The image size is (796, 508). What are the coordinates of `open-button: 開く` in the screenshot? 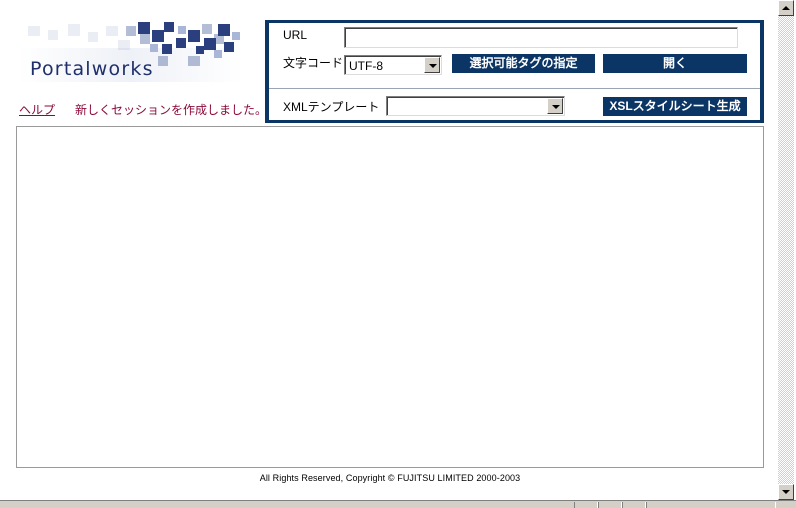 It's located at (675, 63).